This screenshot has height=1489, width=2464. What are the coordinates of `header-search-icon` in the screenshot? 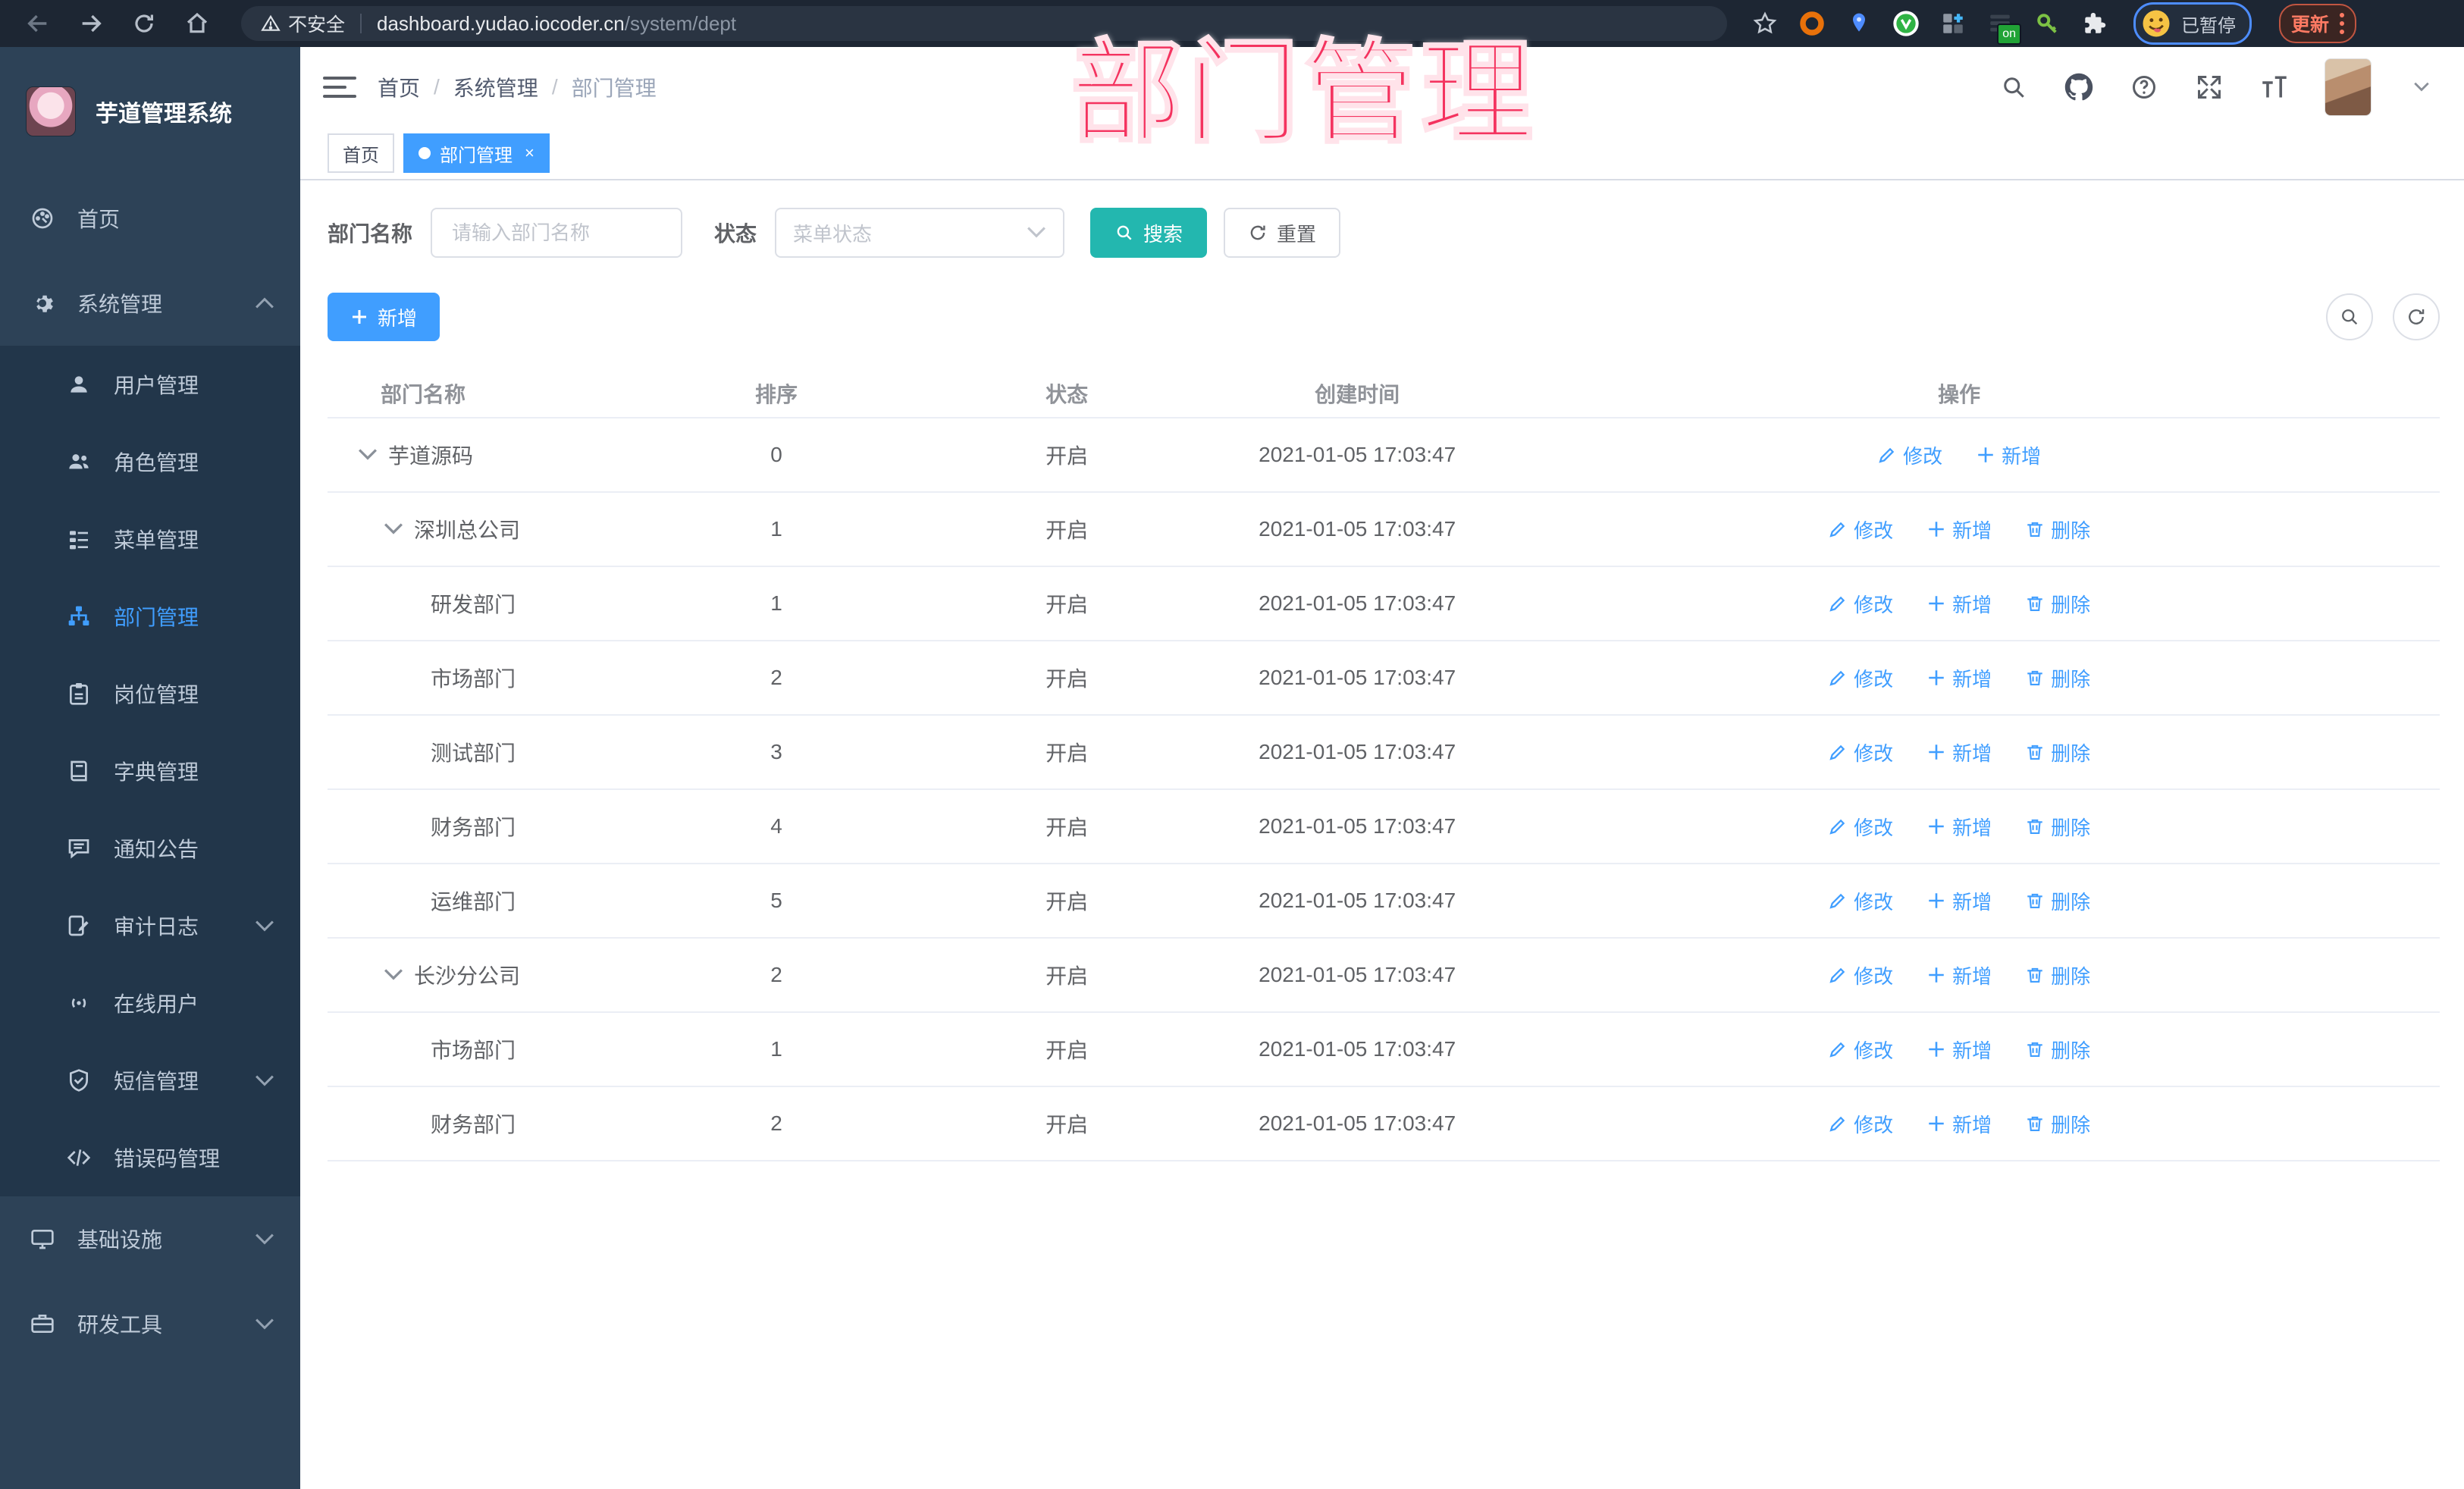 It's located at (2013, 87).